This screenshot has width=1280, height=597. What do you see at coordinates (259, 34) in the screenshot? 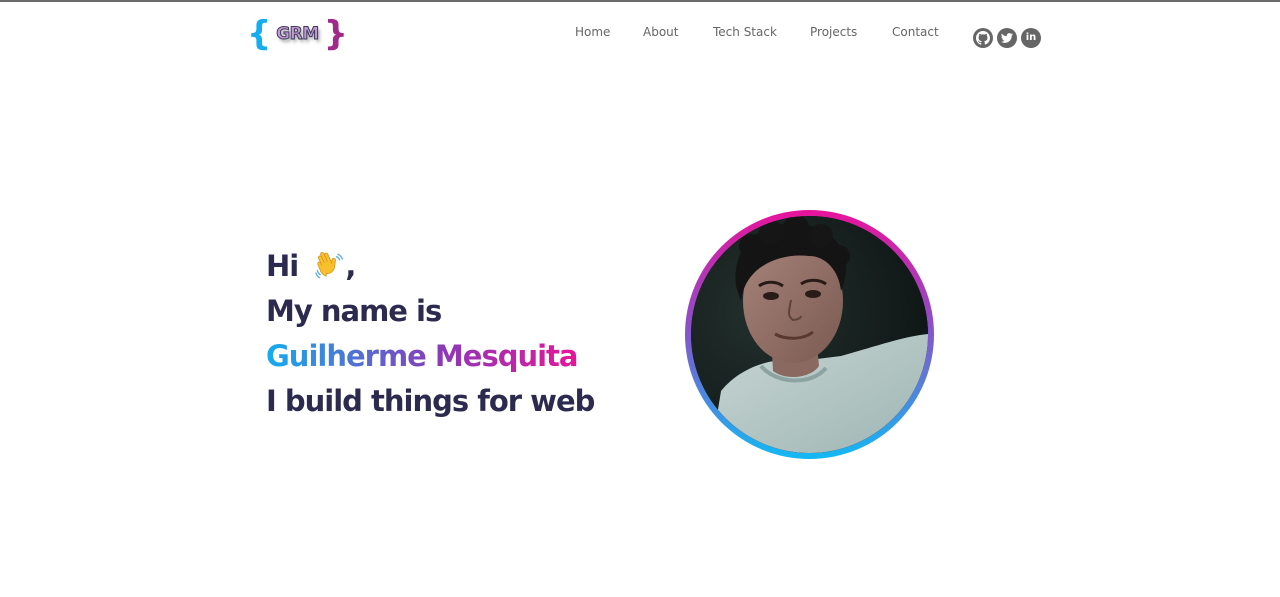
I see `logo-brace-open: {` at bounding box center [259, 34].